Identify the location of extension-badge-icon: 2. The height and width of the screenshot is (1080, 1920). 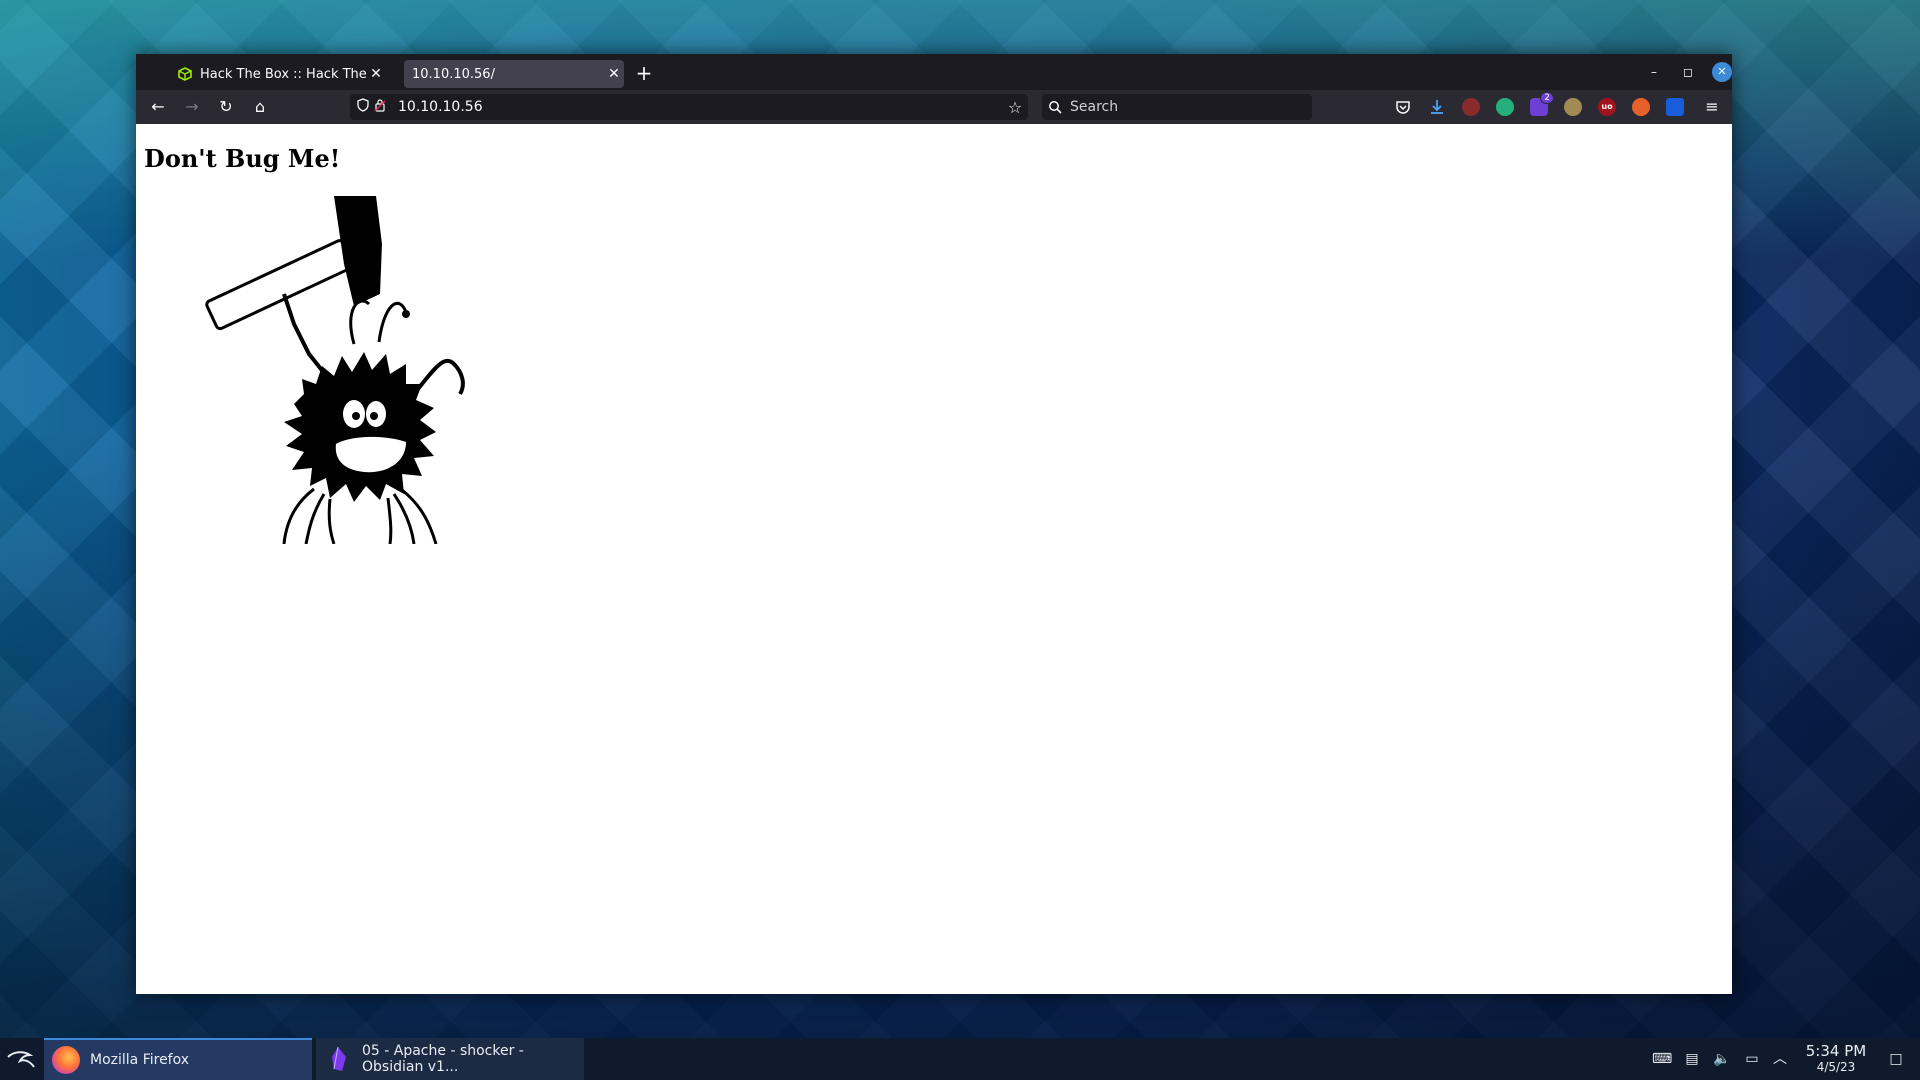
(1542, 104).